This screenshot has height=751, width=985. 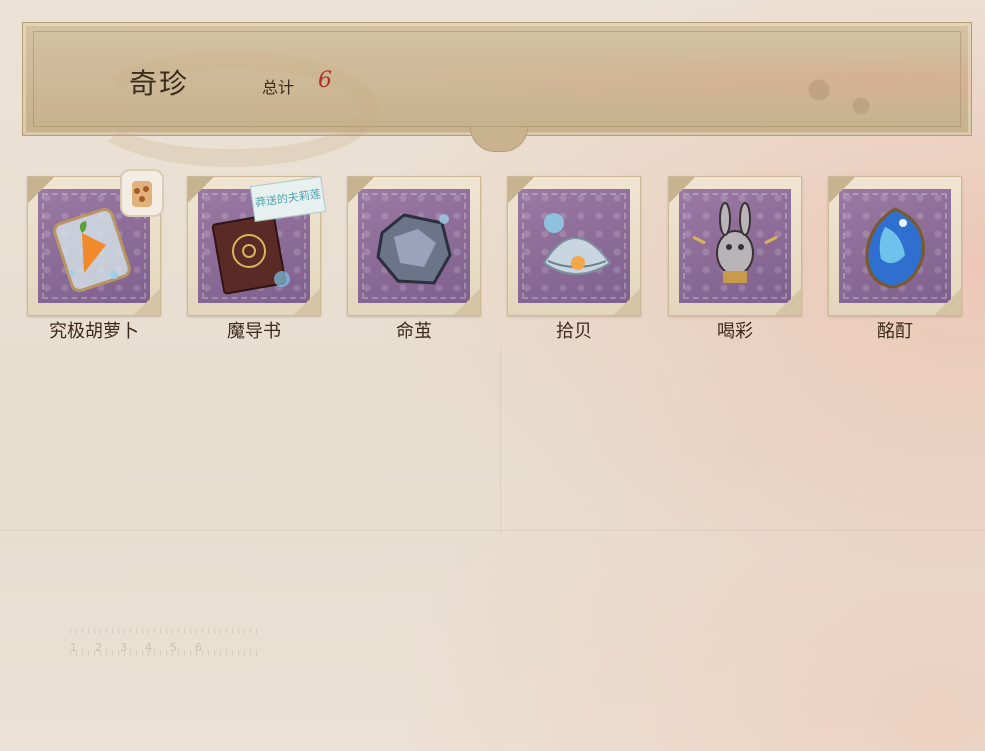 What do you see at coordinates (231, 109) in the screenshot?
I see `swirl-decoration` at bounding box center [231, 109].